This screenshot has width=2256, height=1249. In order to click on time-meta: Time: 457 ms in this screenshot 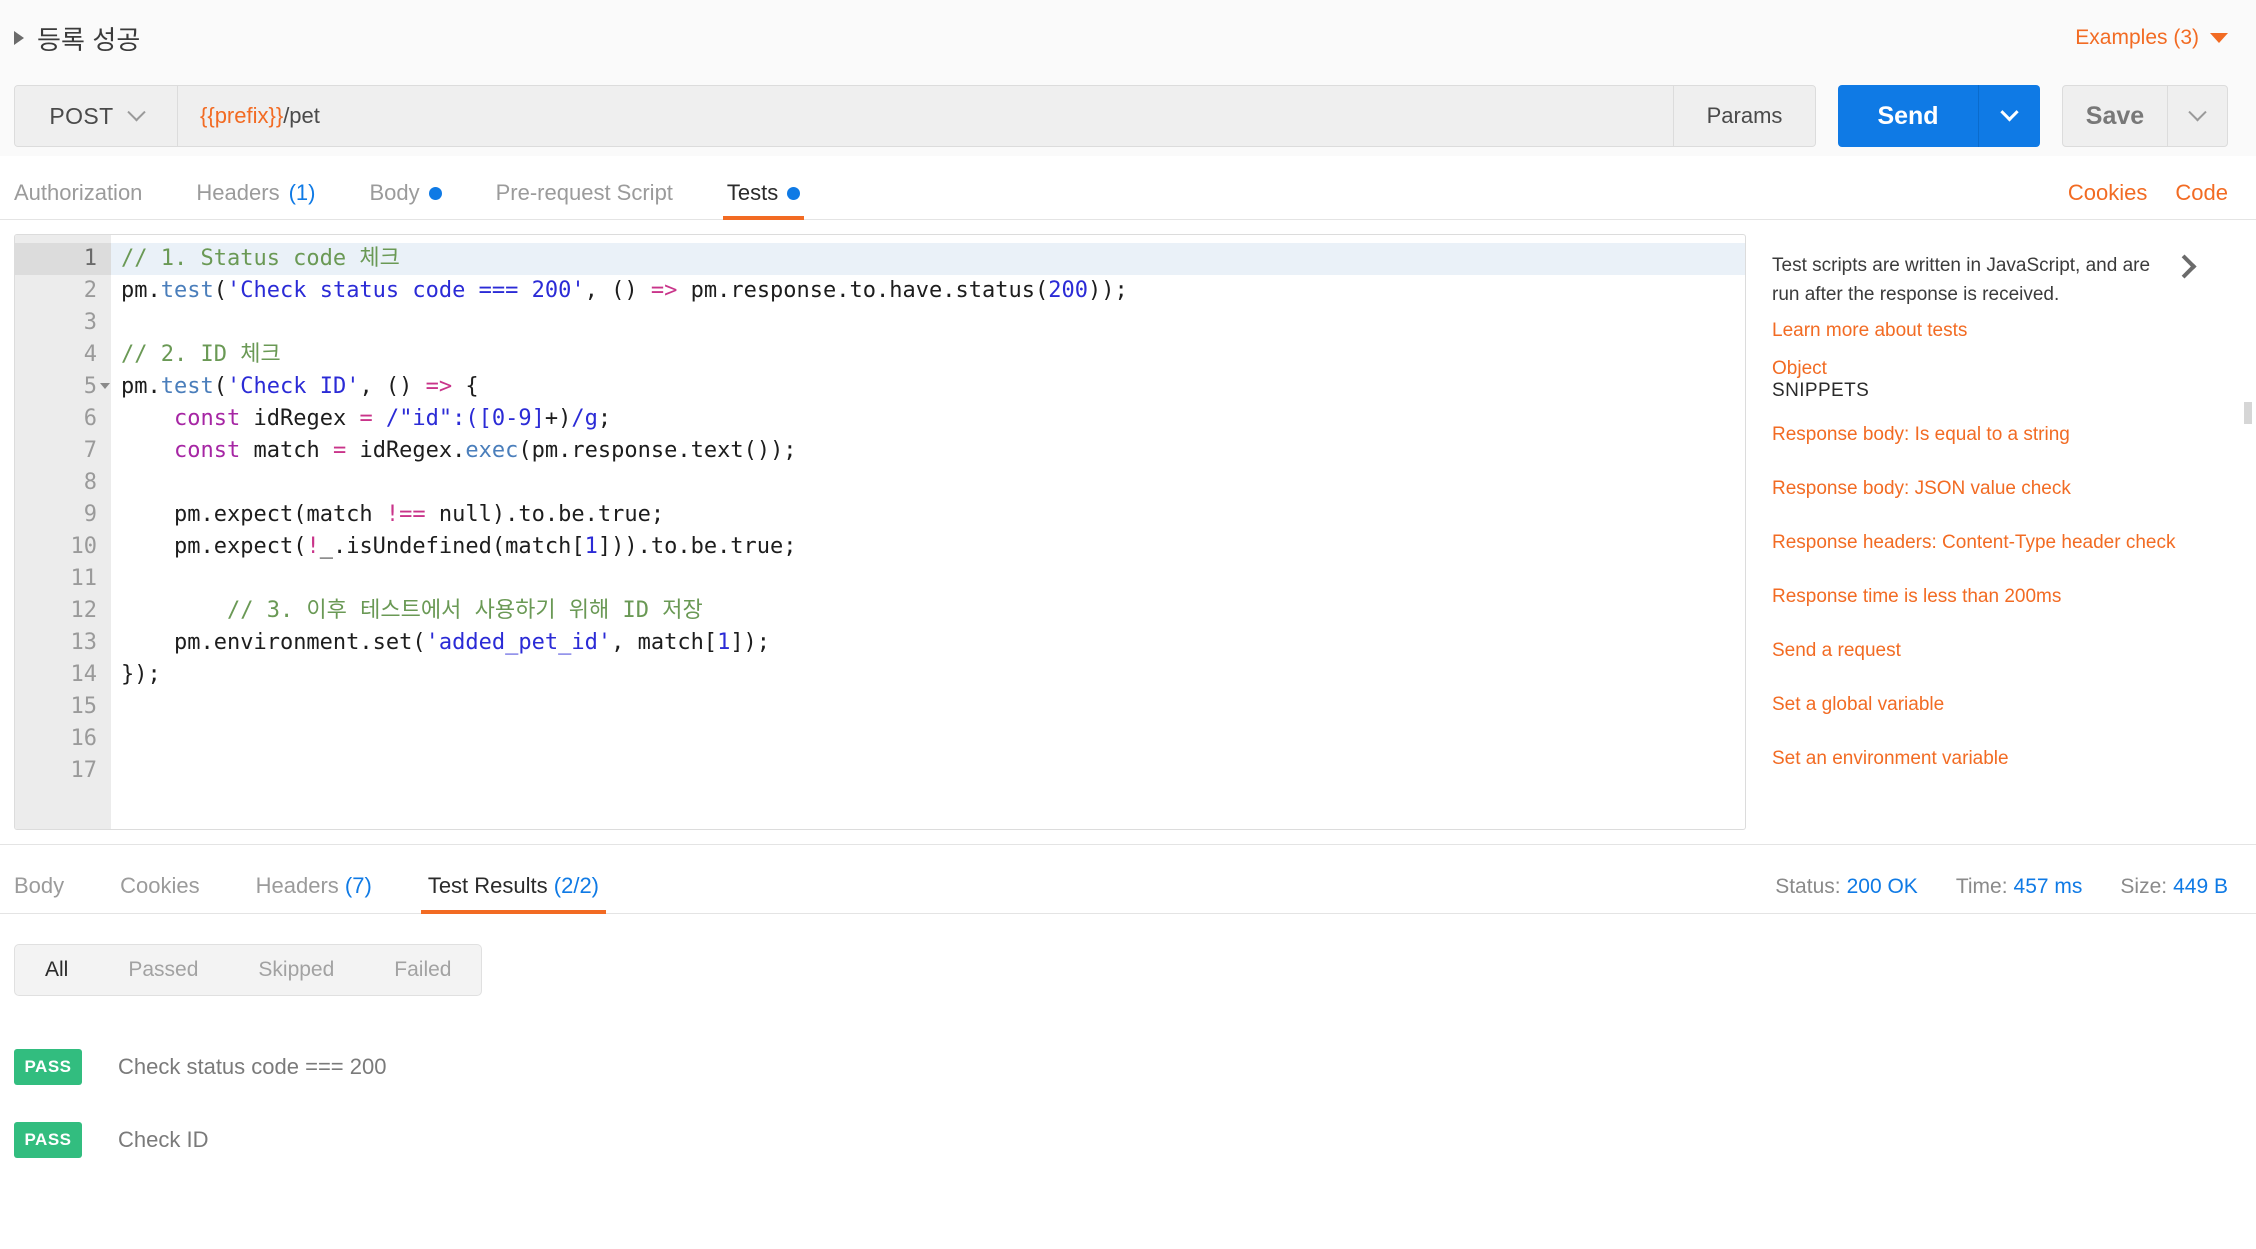, I will do `click(2019, 887)`.